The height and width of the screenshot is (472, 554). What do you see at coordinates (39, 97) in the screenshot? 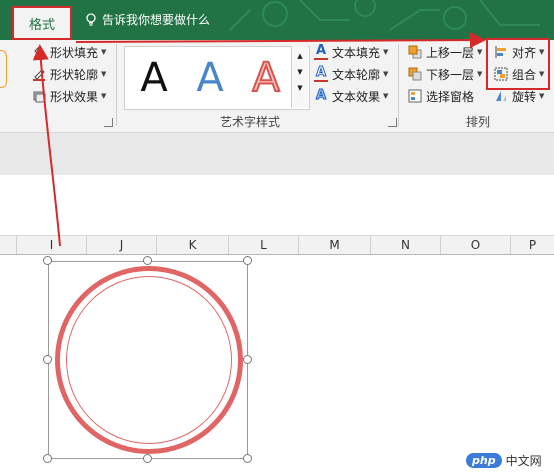
I see `shape-effects-icon` at bounding box center [39, 97].